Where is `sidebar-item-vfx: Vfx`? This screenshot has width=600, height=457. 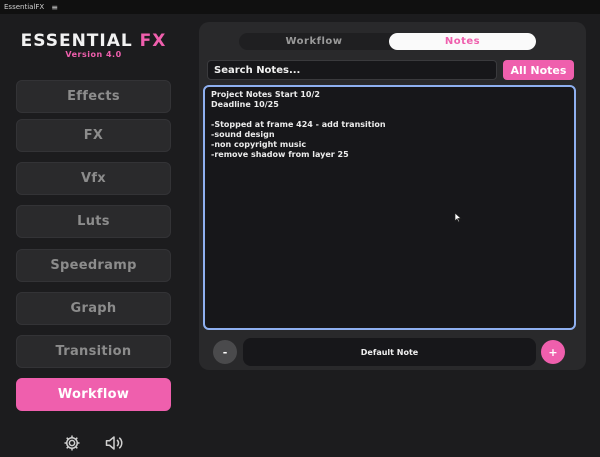
sidebar-item-vfx: Vfx is located at coordinates (93, 178).